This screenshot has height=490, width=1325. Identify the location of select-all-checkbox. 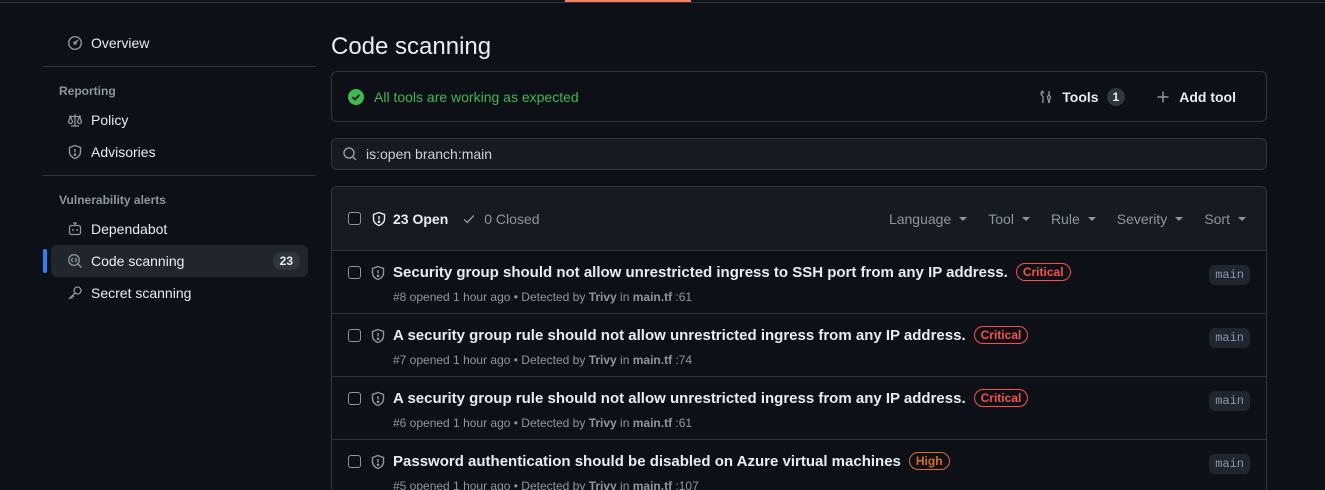
(354, 218).